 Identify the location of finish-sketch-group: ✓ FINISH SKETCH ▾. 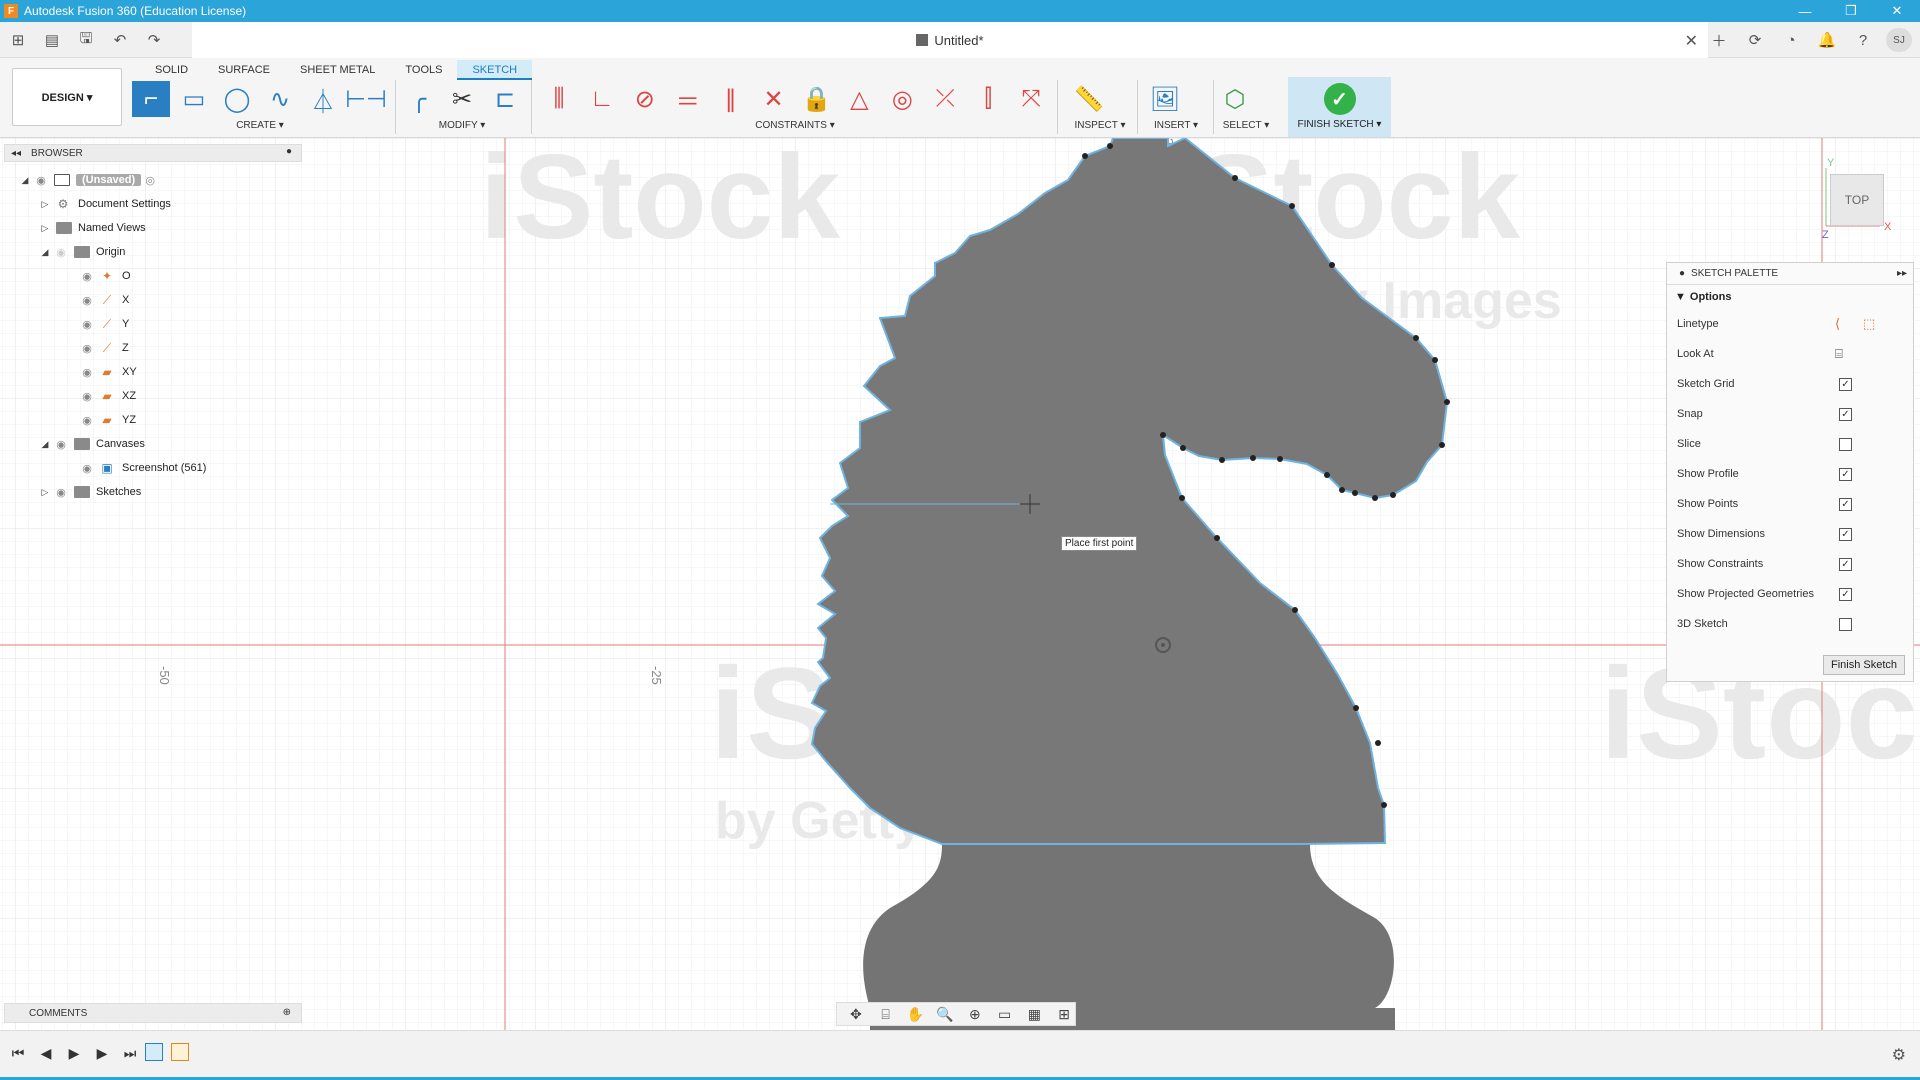
(1339, 107).